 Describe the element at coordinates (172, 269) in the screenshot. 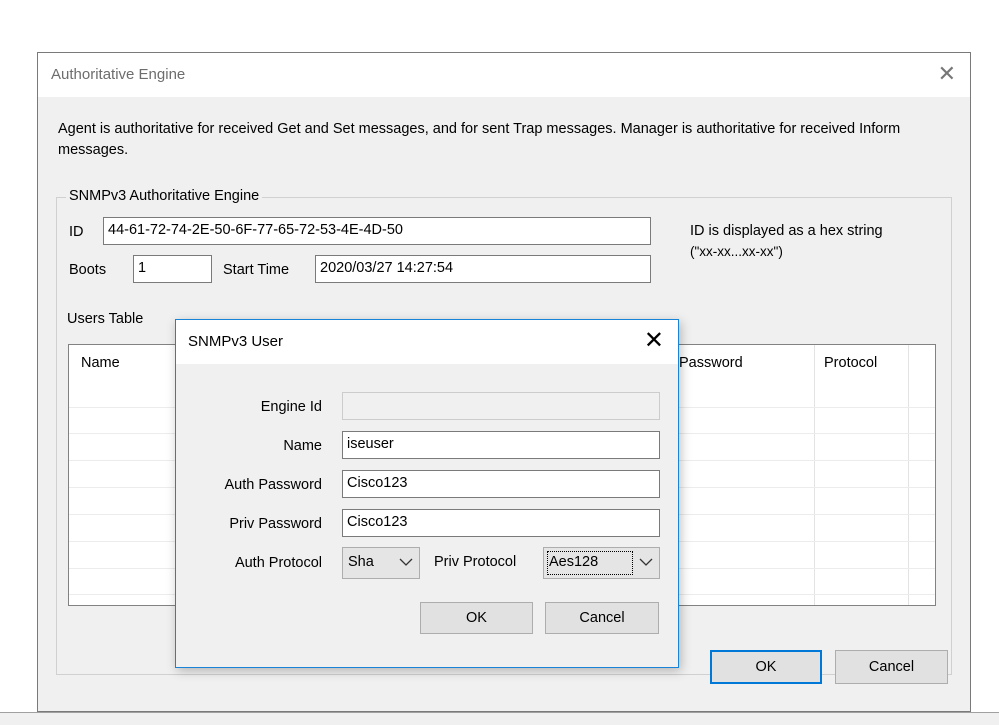

I see `boots-field: 1` at that location.